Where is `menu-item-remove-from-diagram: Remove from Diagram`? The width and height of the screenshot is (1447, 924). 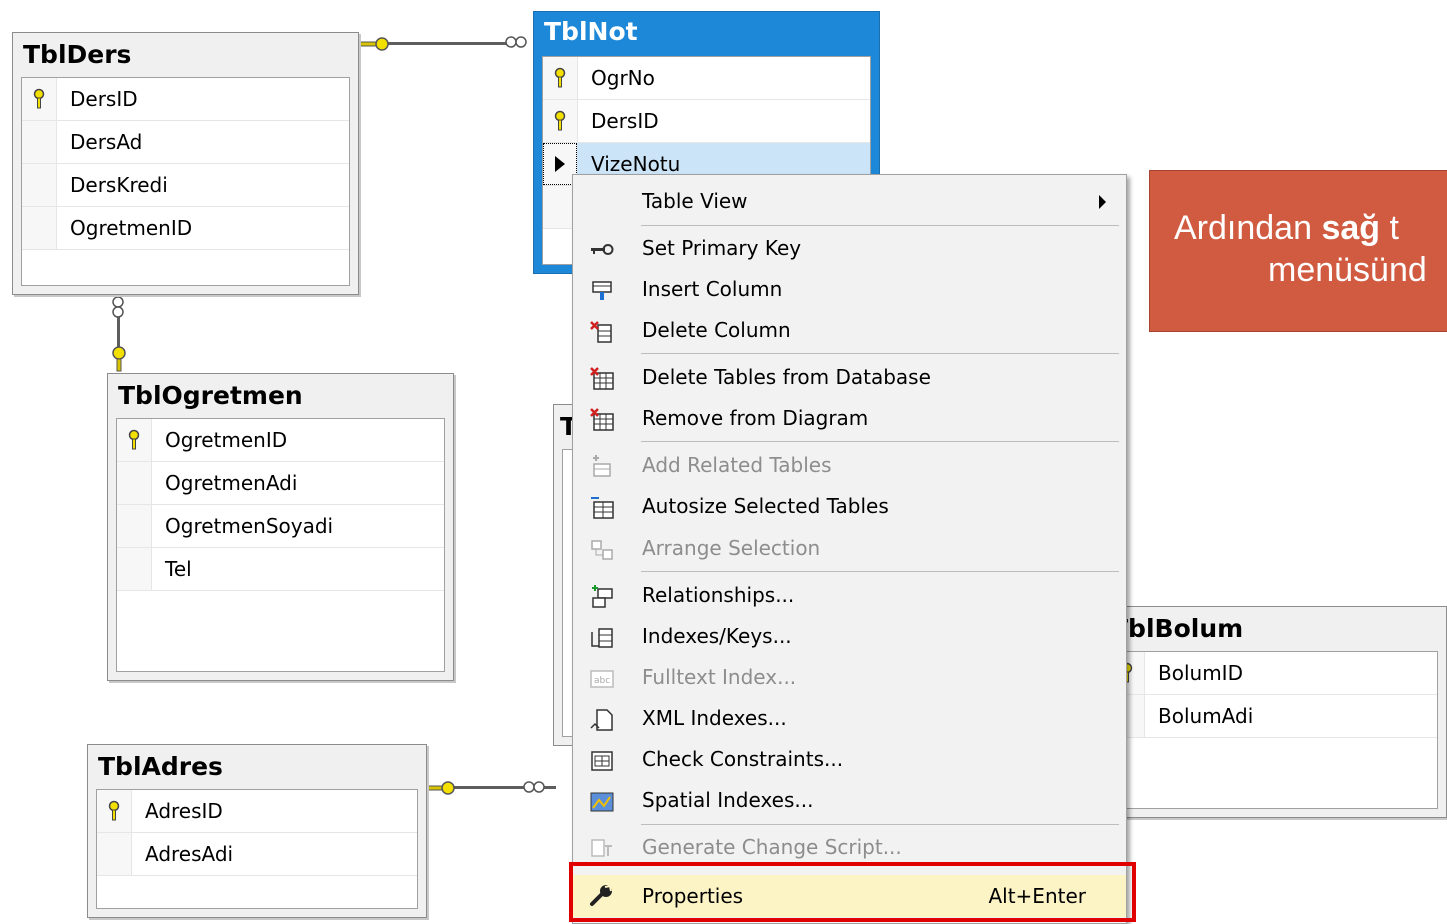 menu-item-remove-from-diagram: Remove from Diagram is located at coordinates (849, 419).